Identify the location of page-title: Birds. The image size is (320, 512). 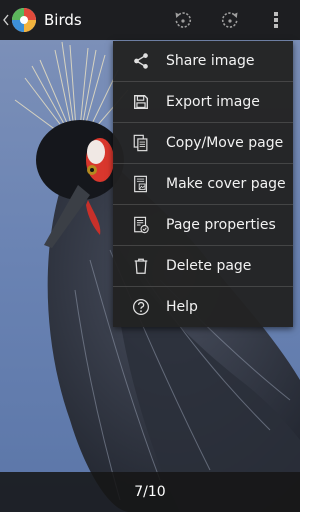
(63, 20).